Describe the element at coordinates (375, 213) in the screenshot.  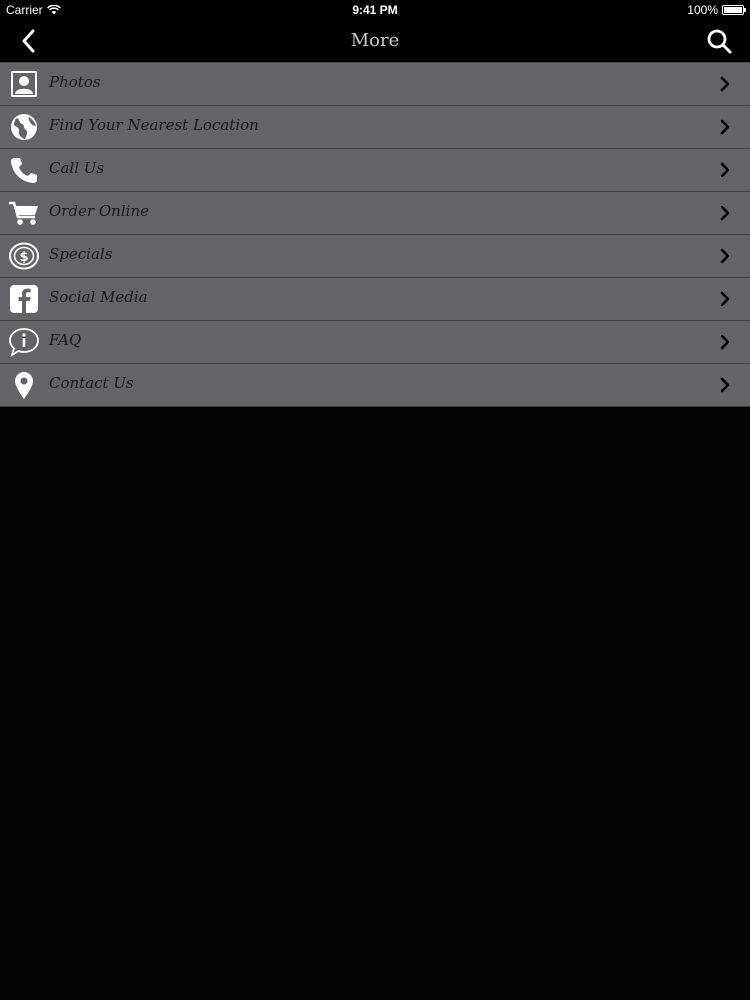
I see `menu-item-order-online: Order Online` at that location.